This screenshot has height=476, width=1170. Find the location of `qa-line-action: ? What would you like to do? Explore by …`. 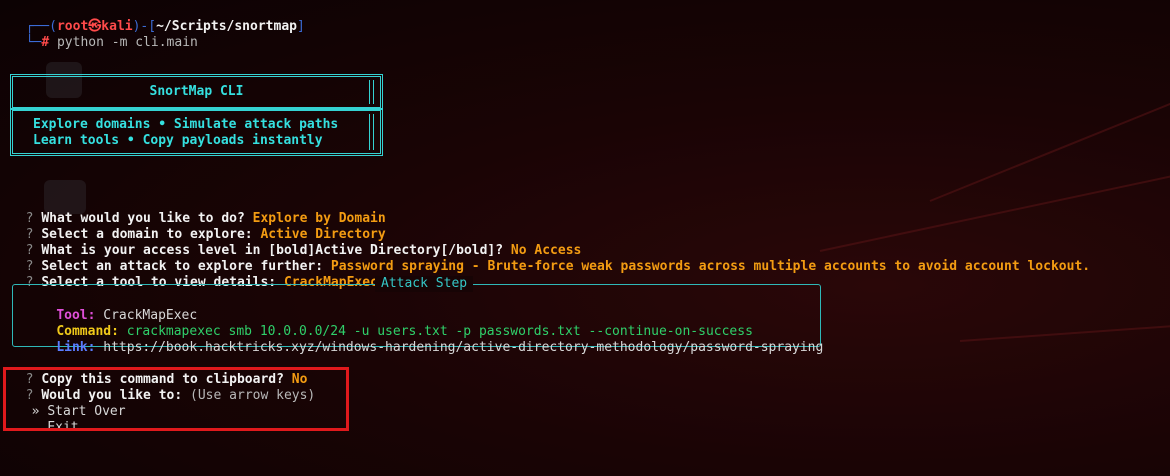

qa-line-action: ? What would you like to do? Explore by … is located at coordinates (205, 218).